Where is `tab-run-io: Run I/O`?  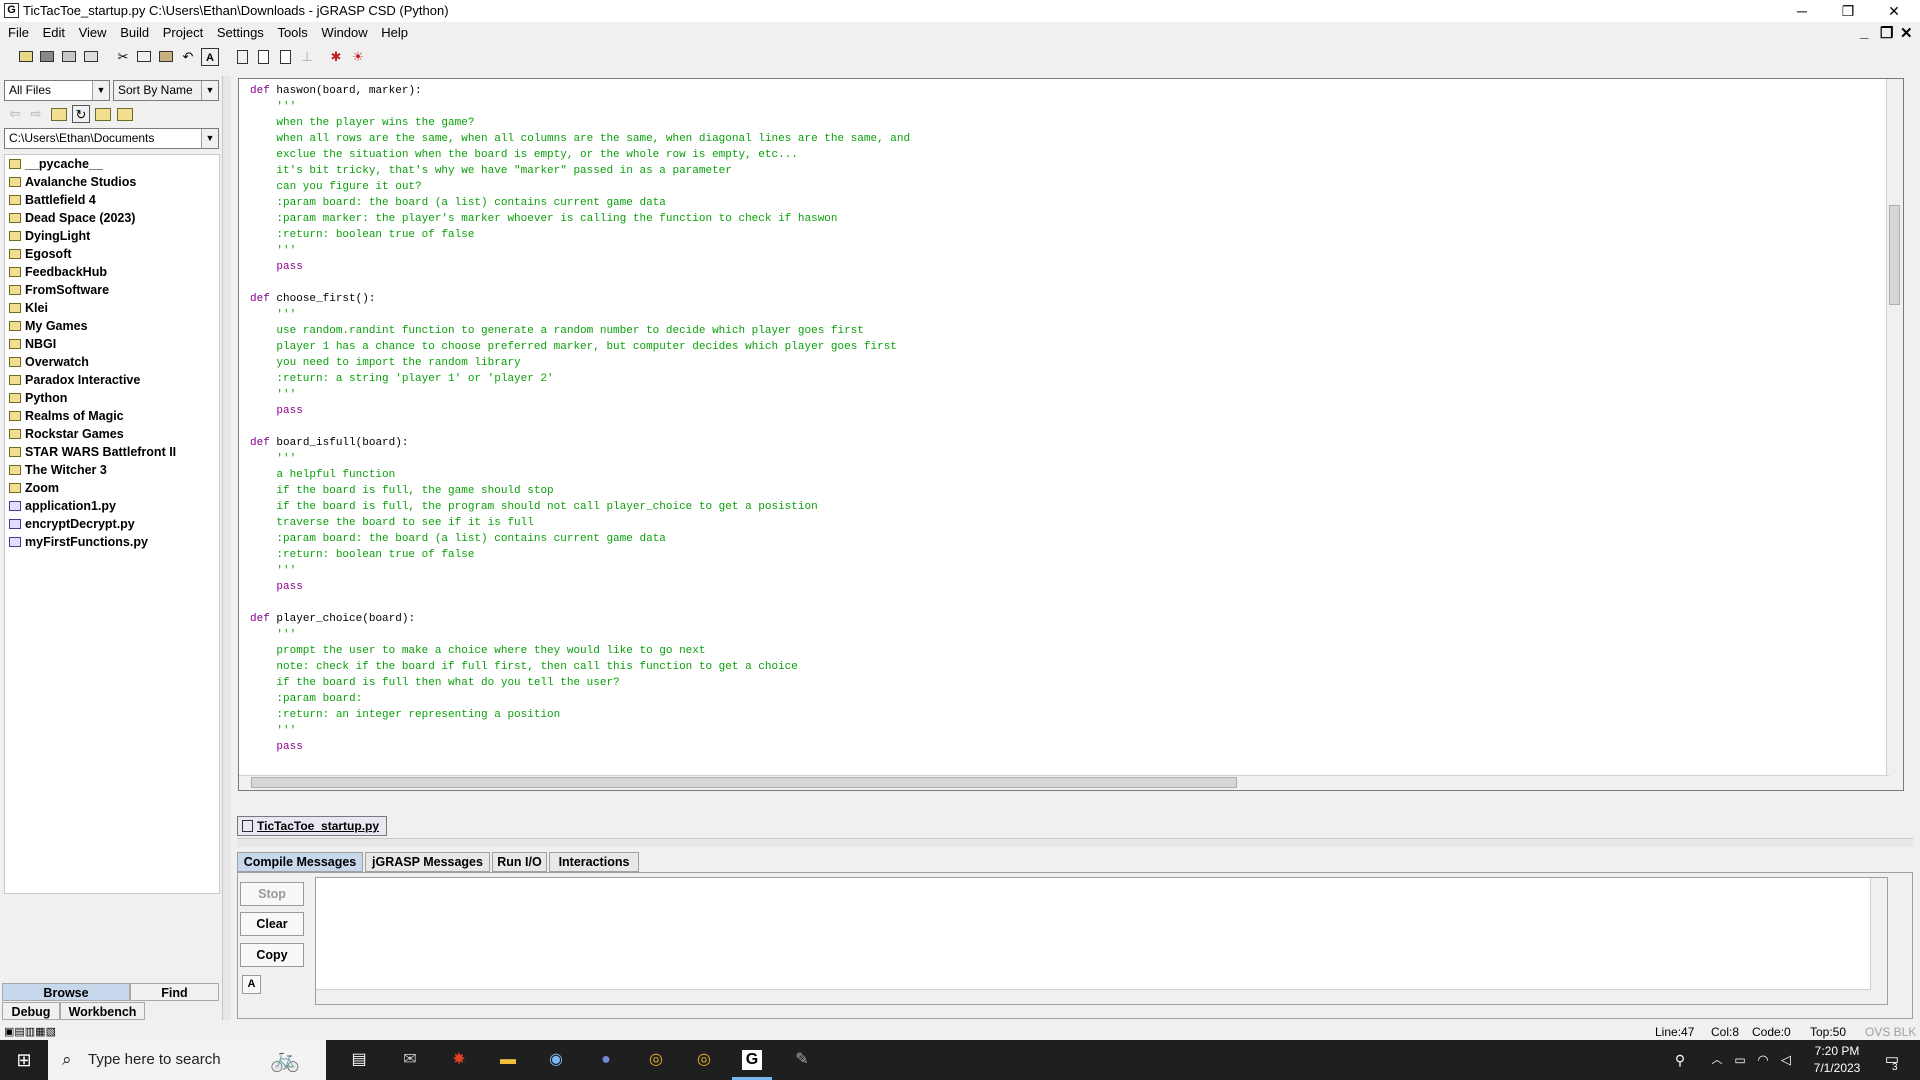
tab-run-io: Run I/O is located at coordinates (519, 862).